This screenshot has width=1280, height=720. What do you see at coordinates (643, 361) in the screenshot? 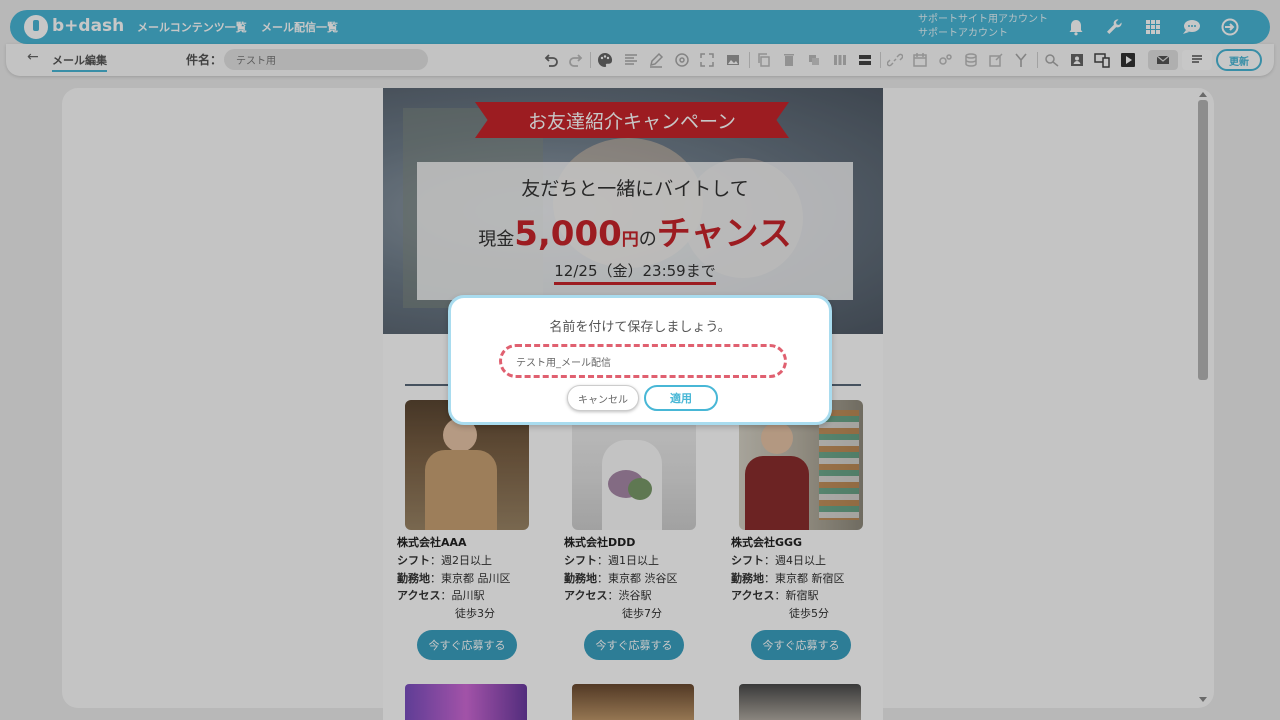
I see `name-input` at bounding box center [643, 361].